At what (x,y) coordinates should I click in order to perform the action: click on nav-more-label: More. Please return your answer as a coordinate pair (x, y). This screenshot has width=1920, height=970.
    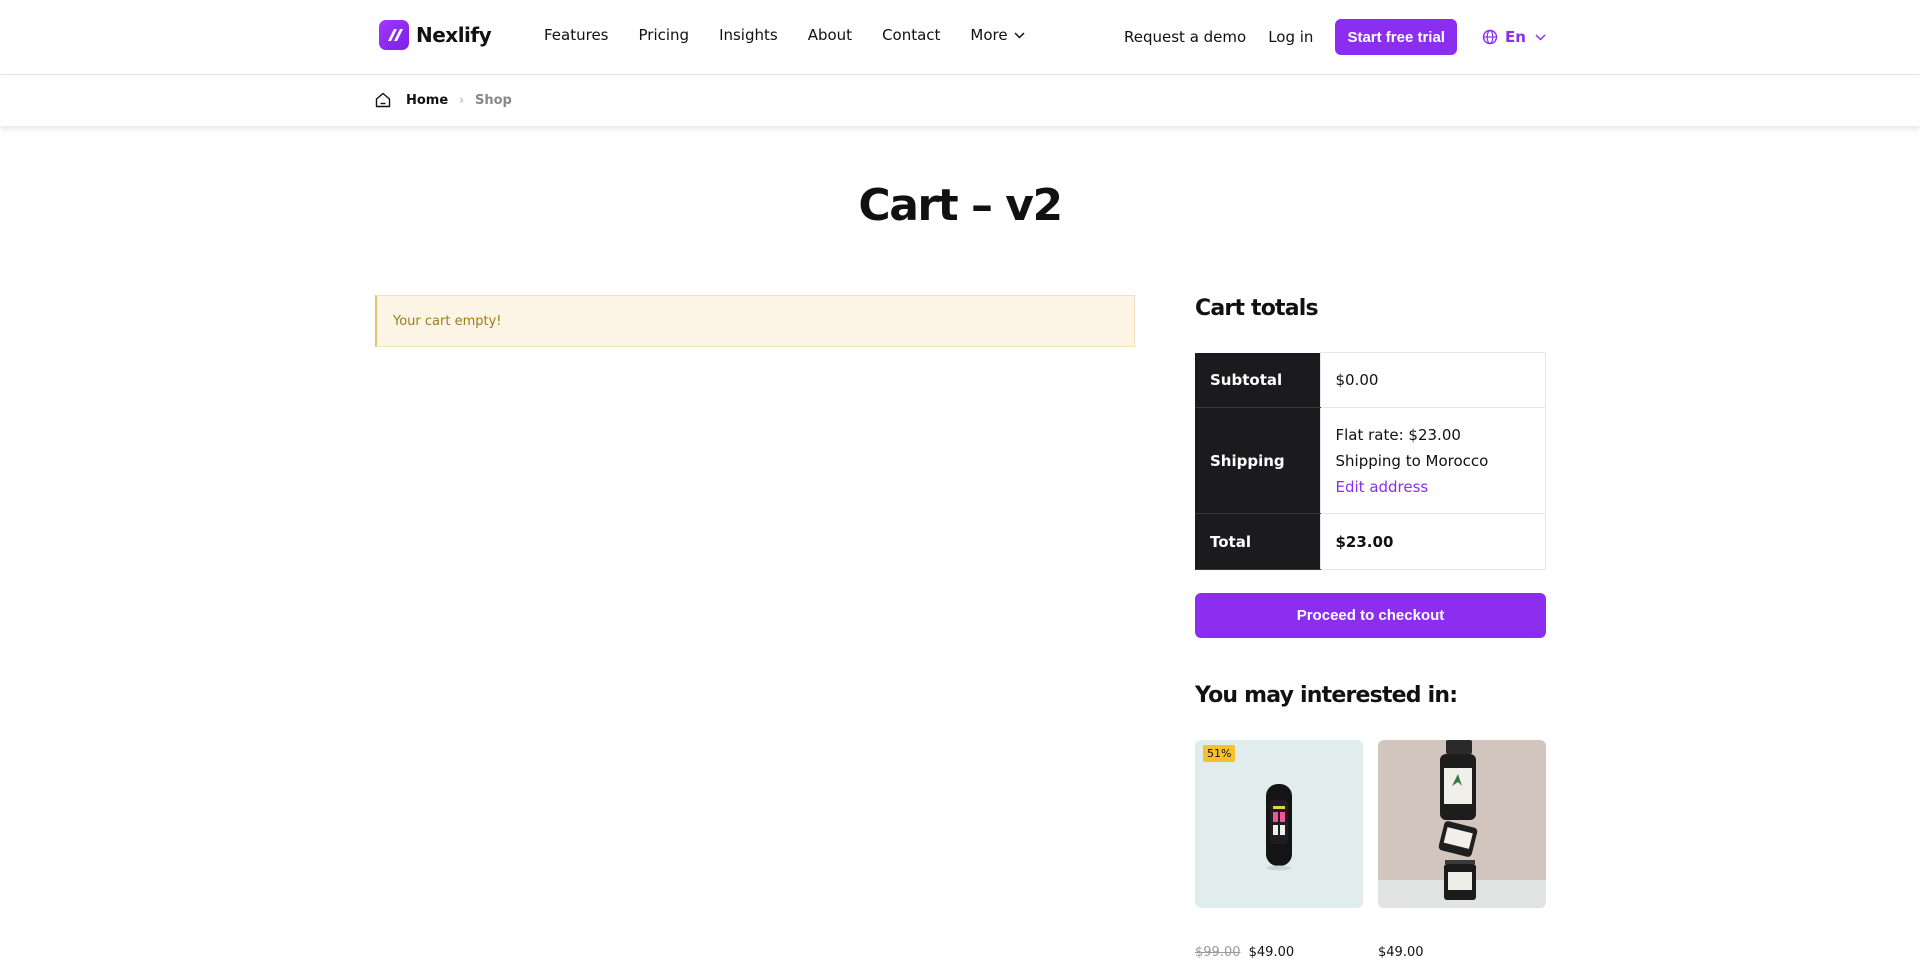
    Looking at the image, I should click on (989, 35).